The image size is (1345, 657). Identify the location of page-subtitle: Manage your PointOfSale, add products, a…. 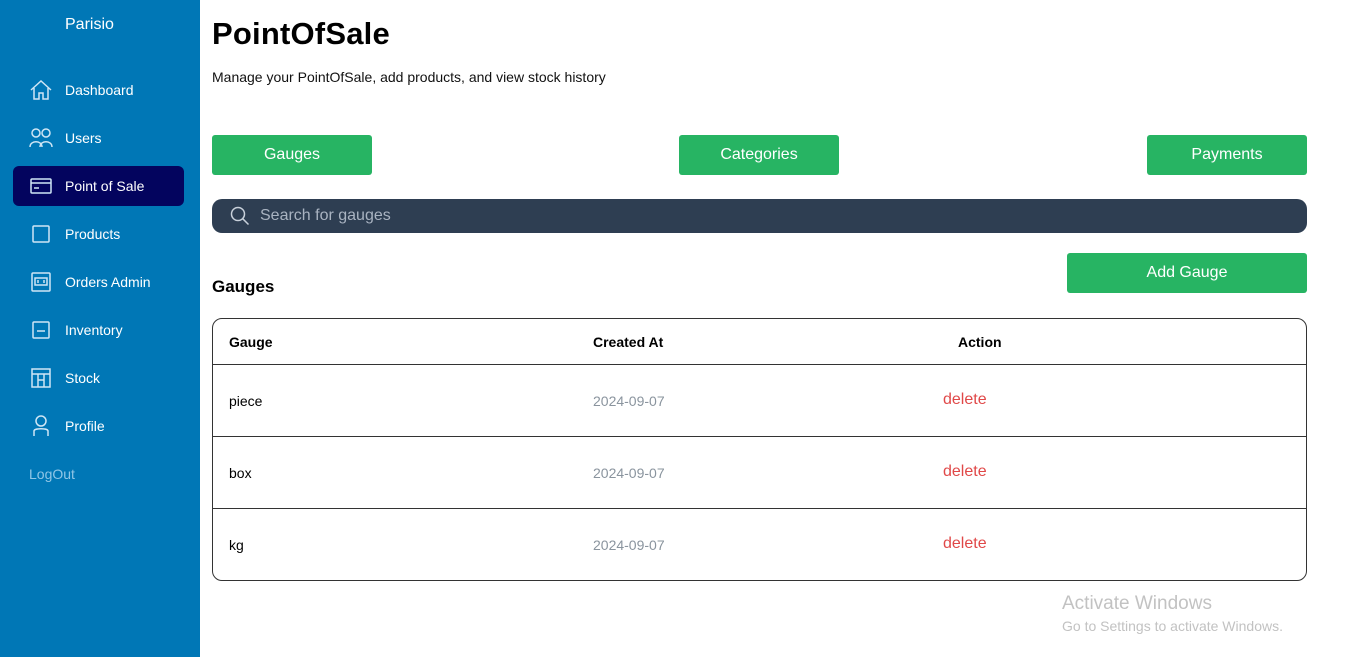
(409, 77).